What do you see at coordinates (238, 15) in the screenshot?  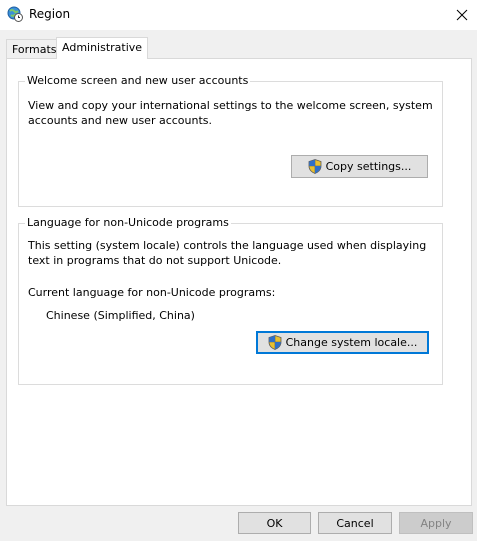 I see `title-bar: Region` at bounding box center [238, 15].